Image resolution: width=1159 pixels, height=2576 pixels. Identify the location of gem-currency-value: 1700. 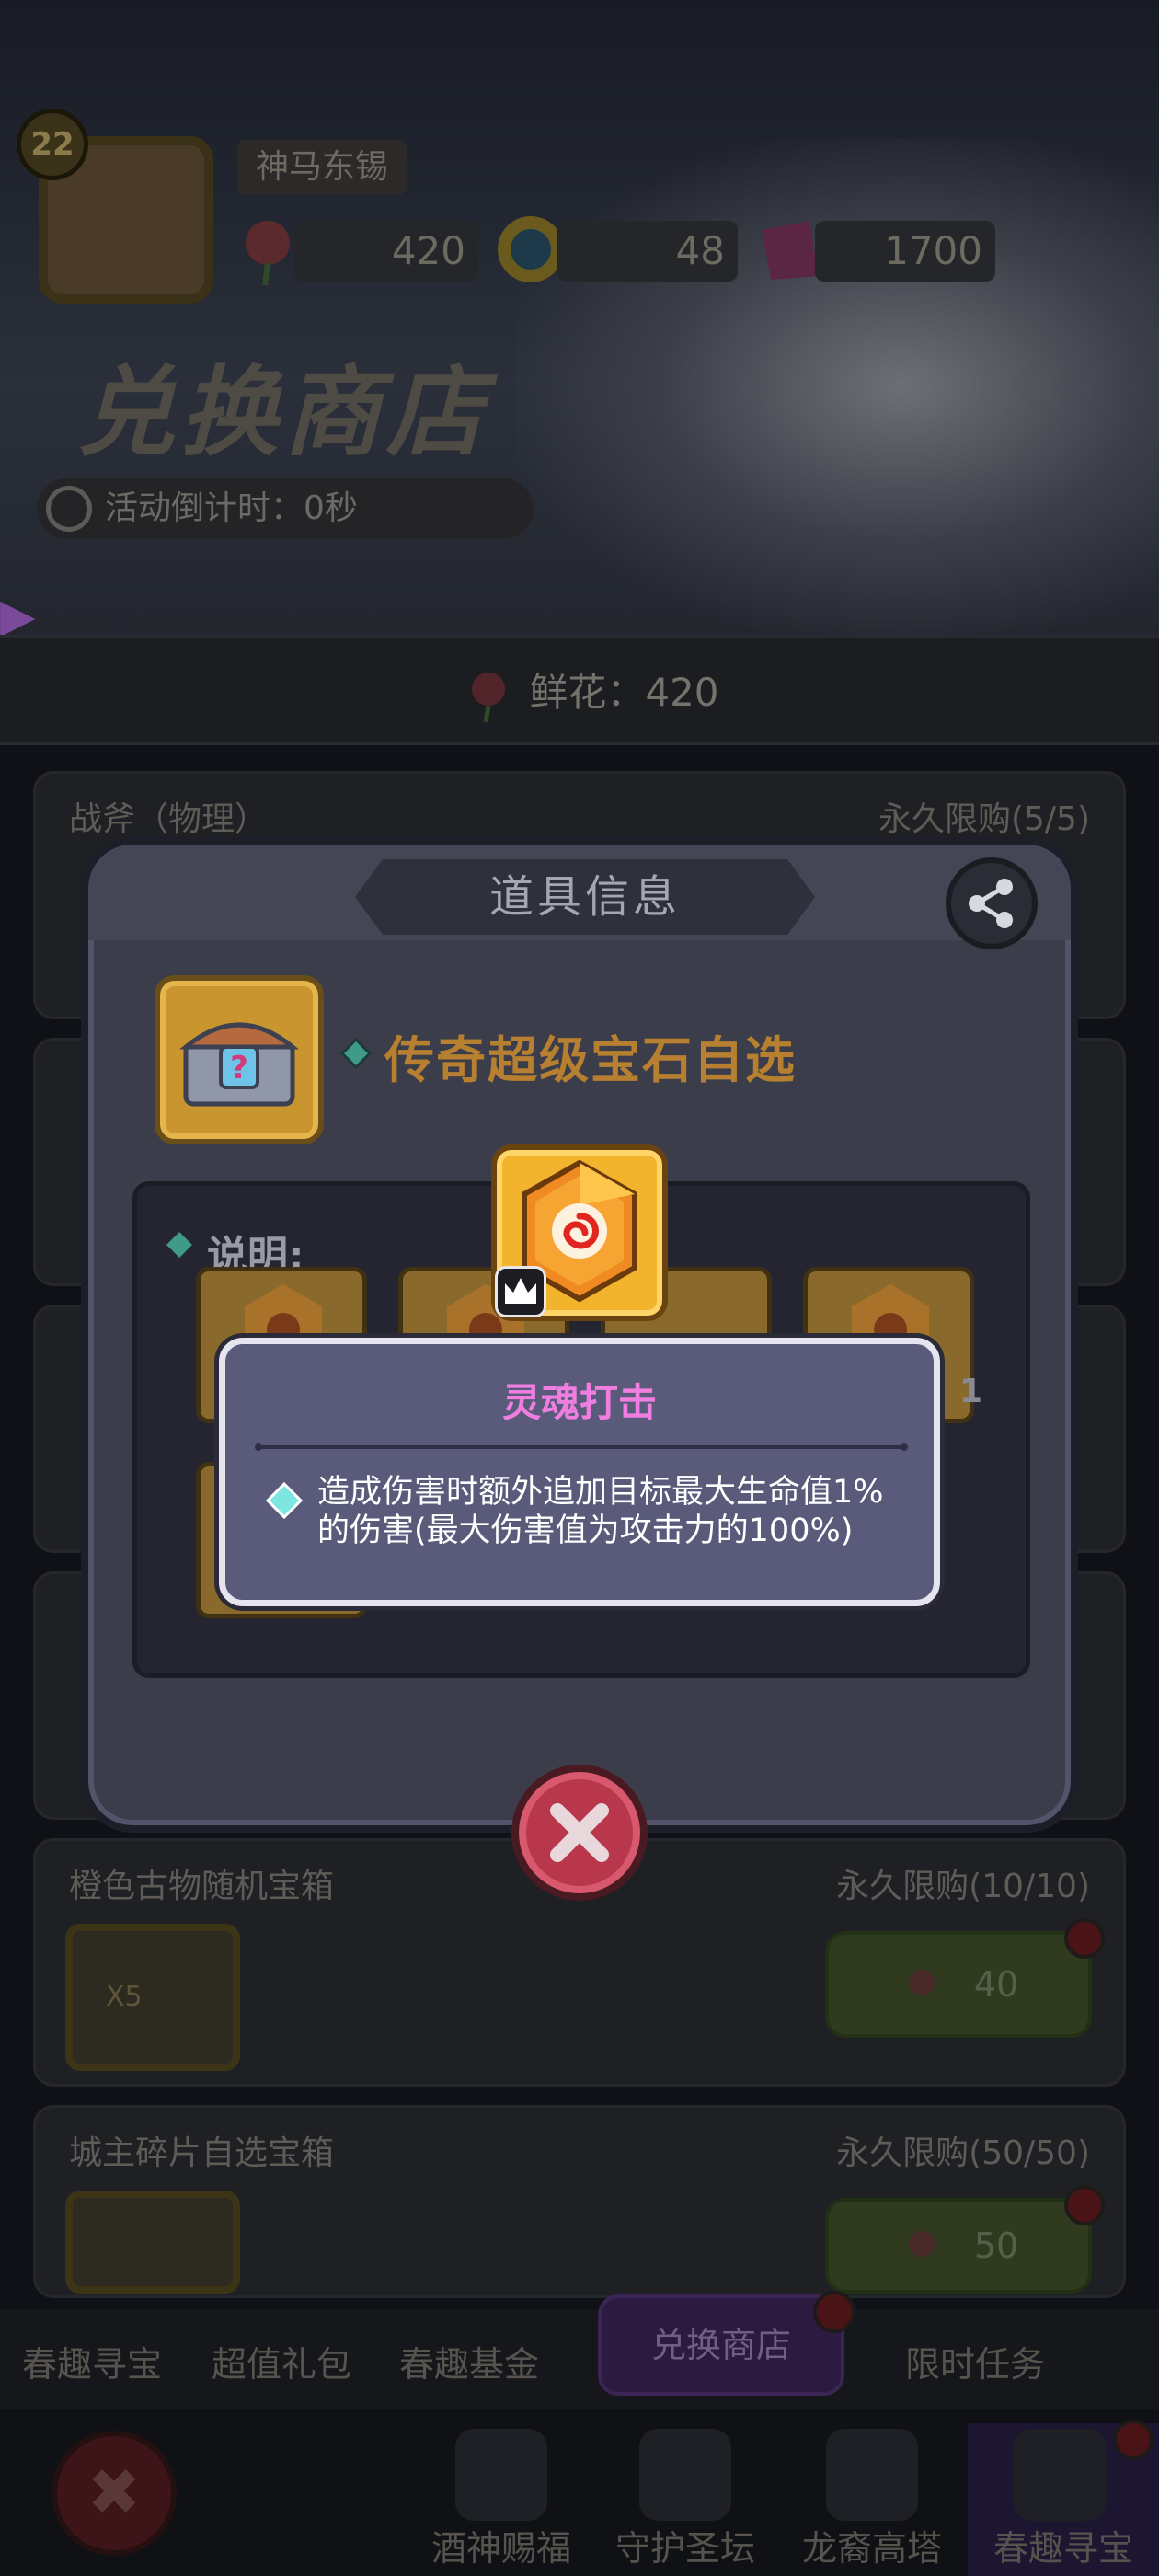
(905, 252).